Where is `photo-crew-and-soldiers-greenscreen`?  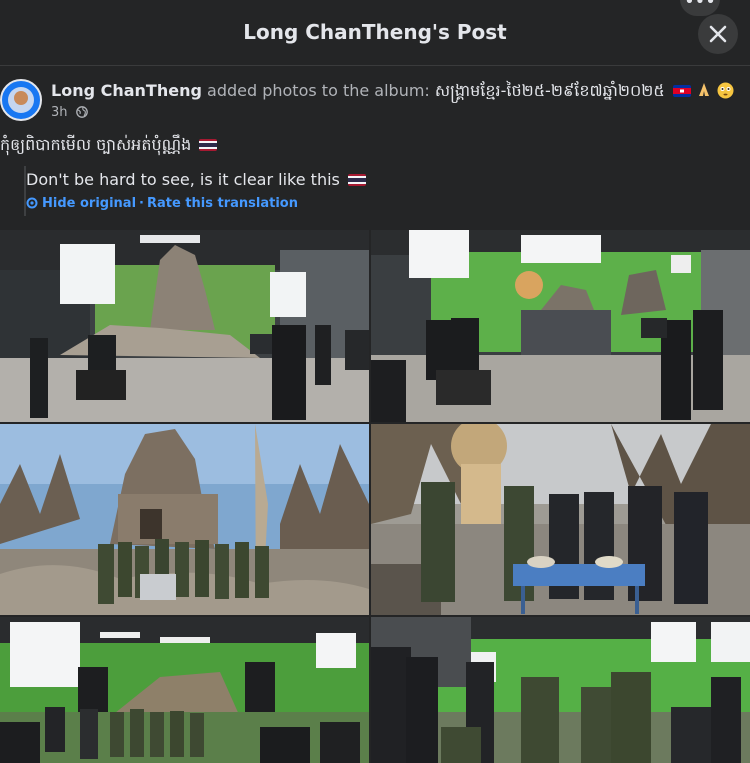
photo-crew-and-soldiers-greenscreen is located at coordinates (560, 690).